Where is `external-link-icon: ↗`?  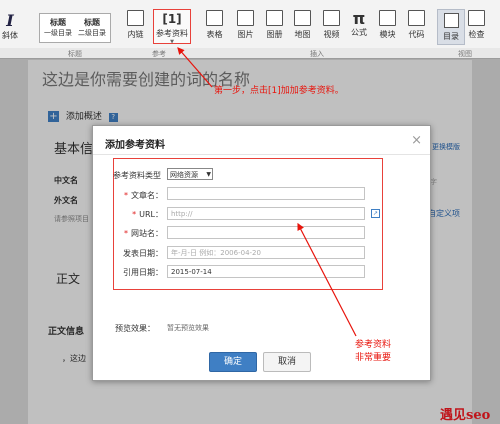 external-link-icon: ↗ is located at coordinates (375, 213).